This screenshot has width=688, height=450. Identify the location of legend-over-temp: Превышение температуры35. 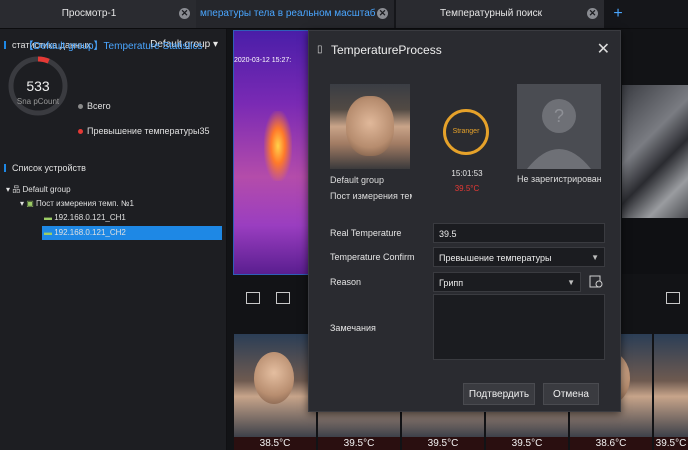
(143, 131).